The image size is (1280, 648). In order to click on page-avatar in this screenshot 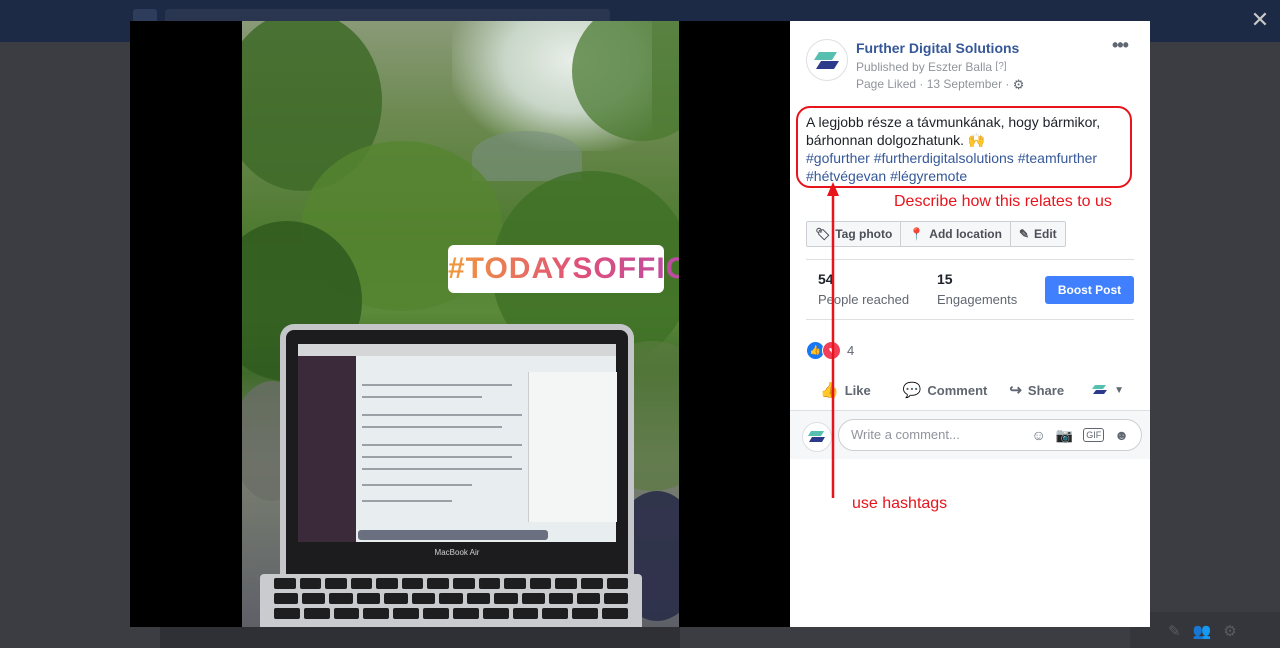, I will do `click(827, 60)`.